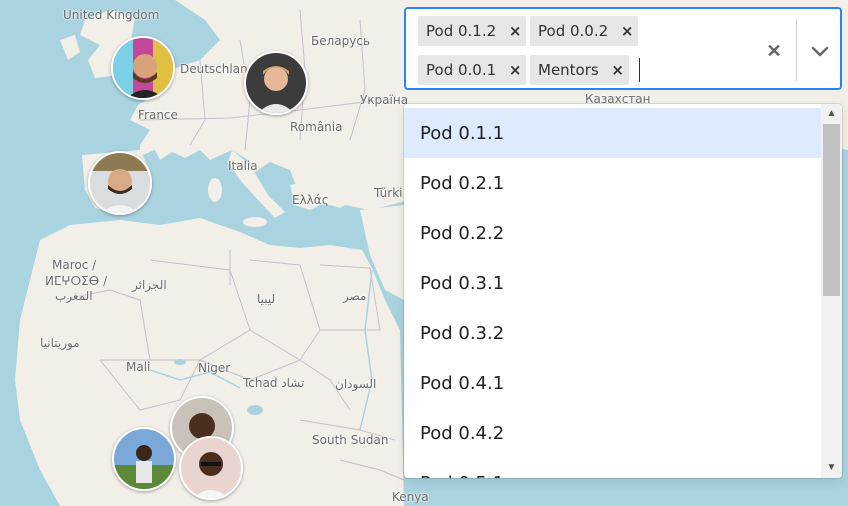 This screenshot has width=848, height=506. What do you see at coordinates (350, 440) in the screenshot?
I see `label-south-sudan: South Sudan` at bounding box center [350, 440].